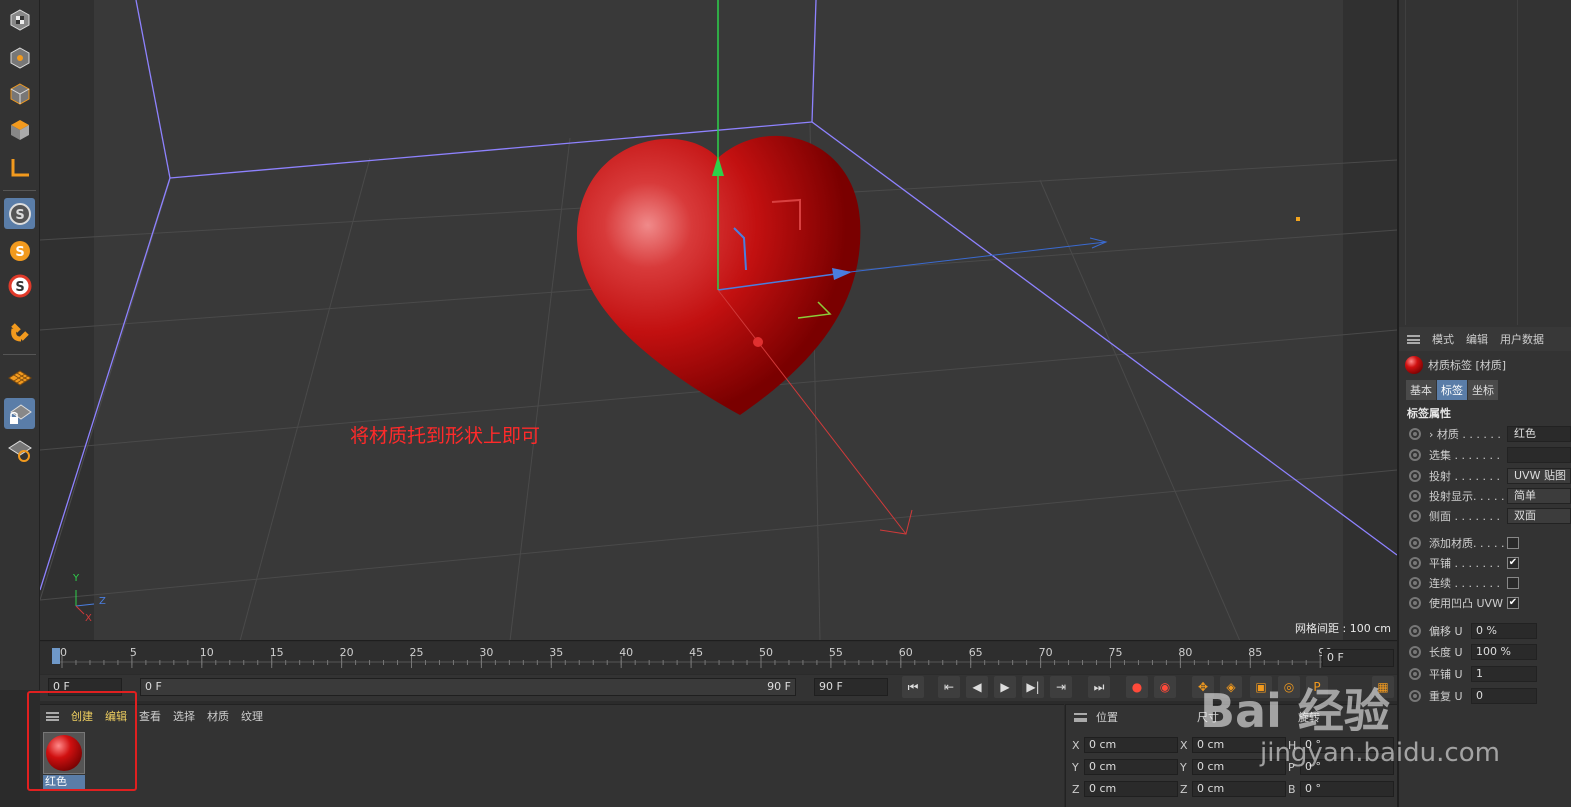 Image resolution: width=1571 pixels, height=807 pixels. Describe the element at coordinates (1513, 543) in the screenshot. I see `add-material-checkbox` at that location.